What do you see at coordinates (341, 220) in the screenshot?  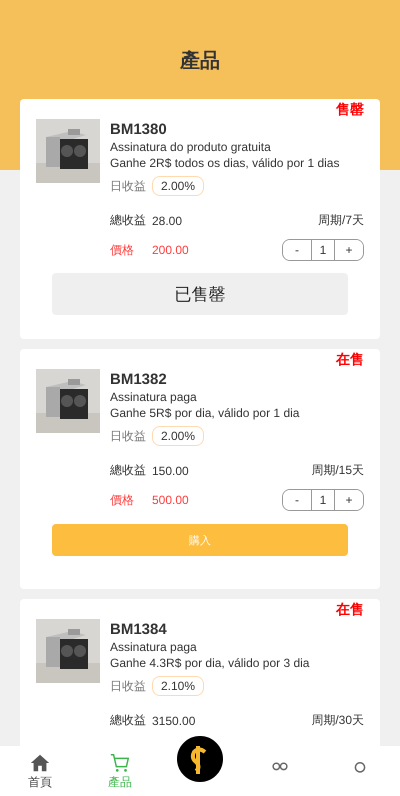 I see `period-text: 周期/7天` at bounding box center [341, 220].